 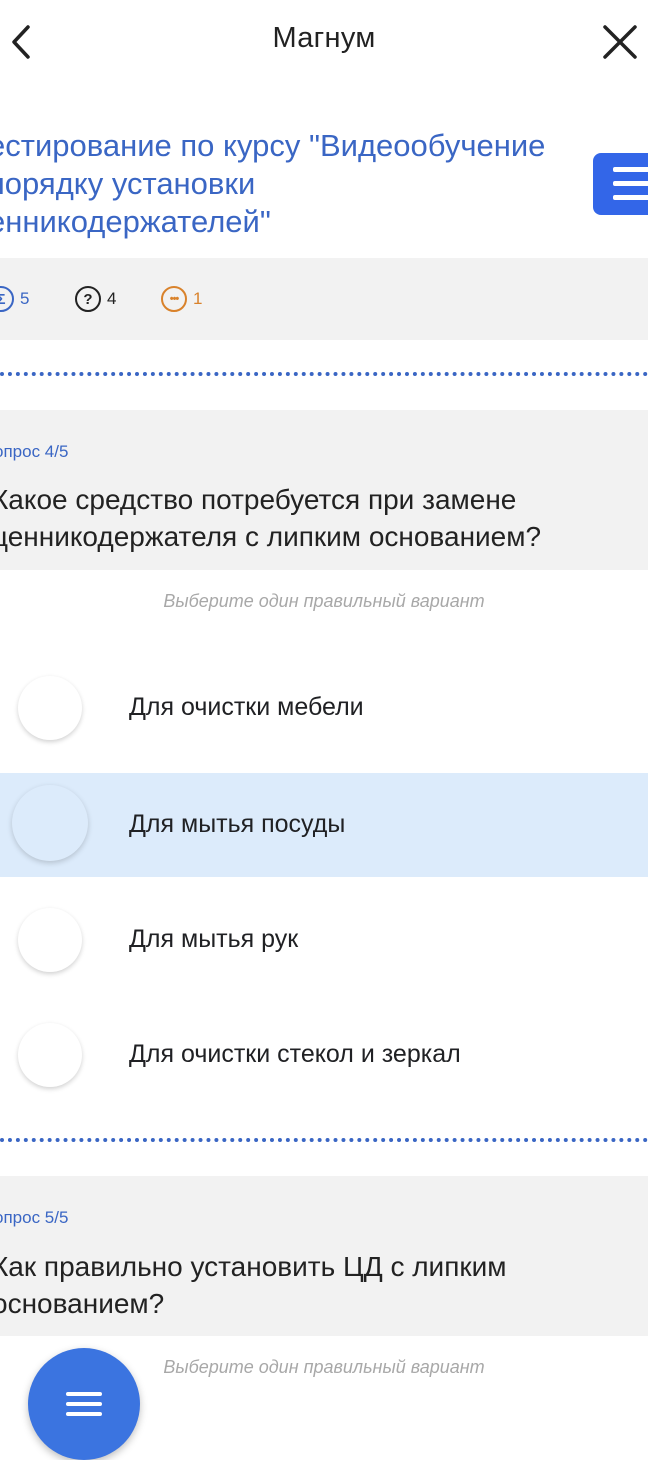 What do you see at coordinates (112, 298) in the screenshot?
I see `stat-answered-value: 4` at bounding box center [112, 298].